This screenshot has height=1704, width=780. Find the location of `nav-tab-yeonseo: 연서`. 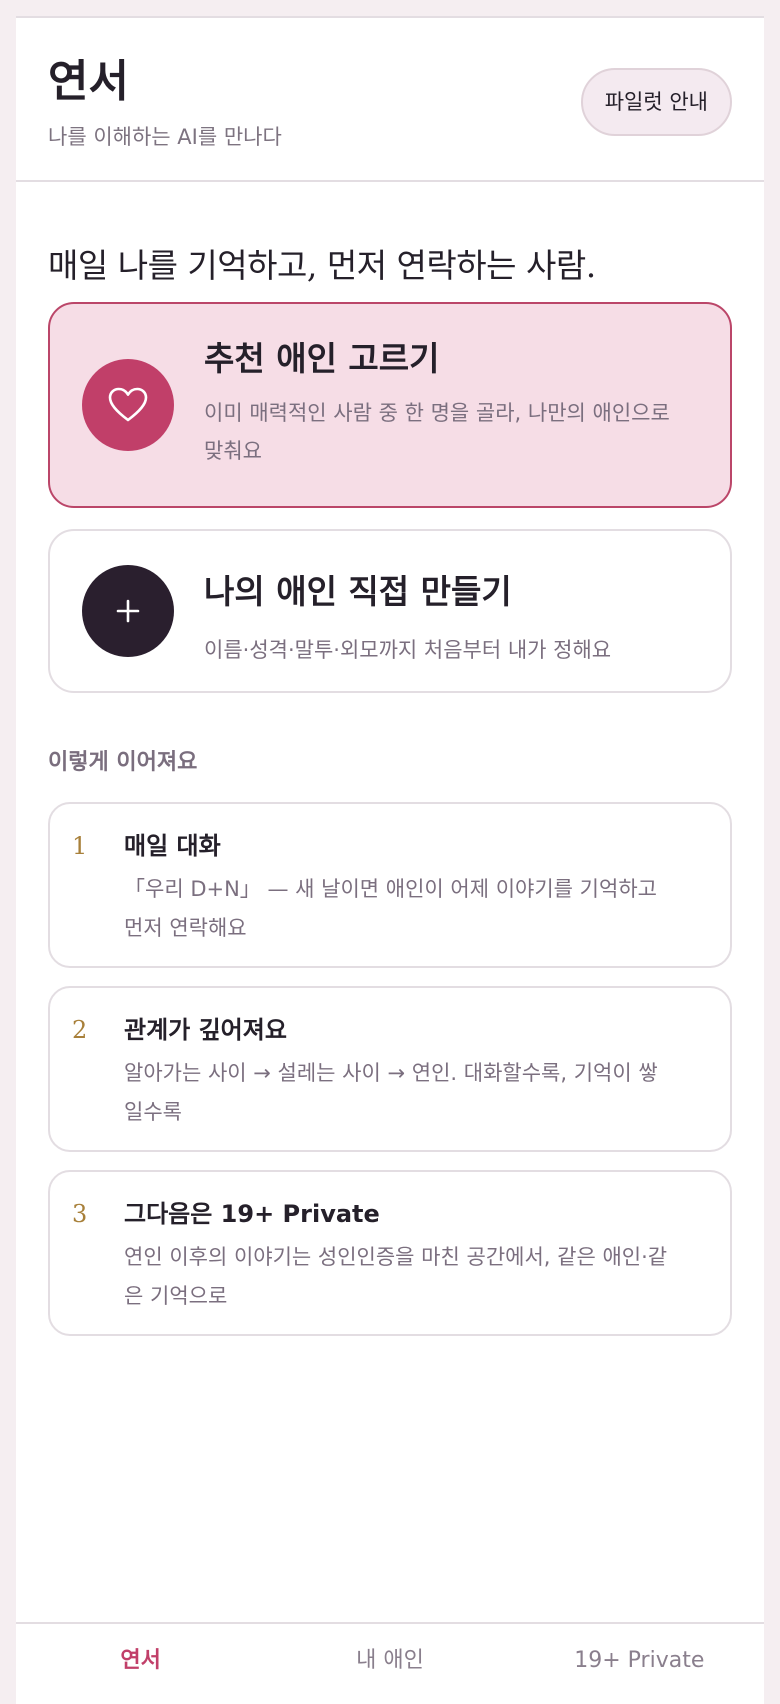

nav-tab-yeonseo: 연서 is located at coordinates (140, 1664).